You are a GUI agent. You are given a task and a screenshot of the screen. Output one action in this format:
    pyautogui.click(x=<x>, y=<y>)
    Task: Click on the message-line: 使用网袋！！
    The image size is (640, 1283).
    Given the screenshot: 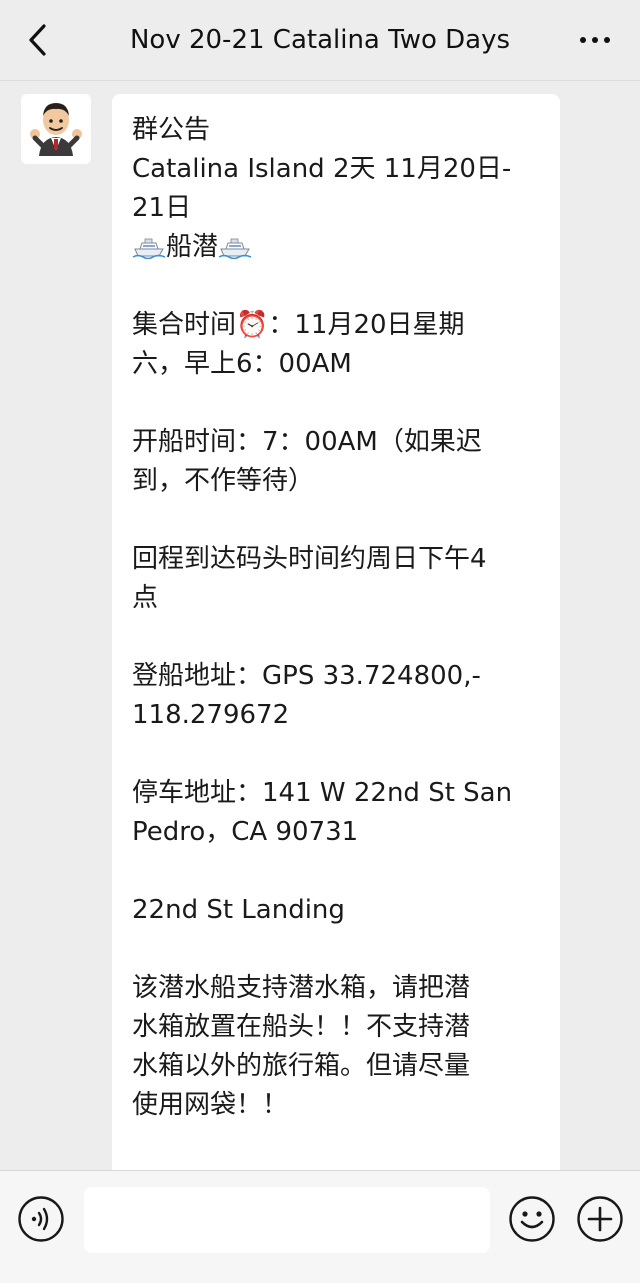 What is the action you would take?
    pyautogui.click(x=210, y=1105)
    